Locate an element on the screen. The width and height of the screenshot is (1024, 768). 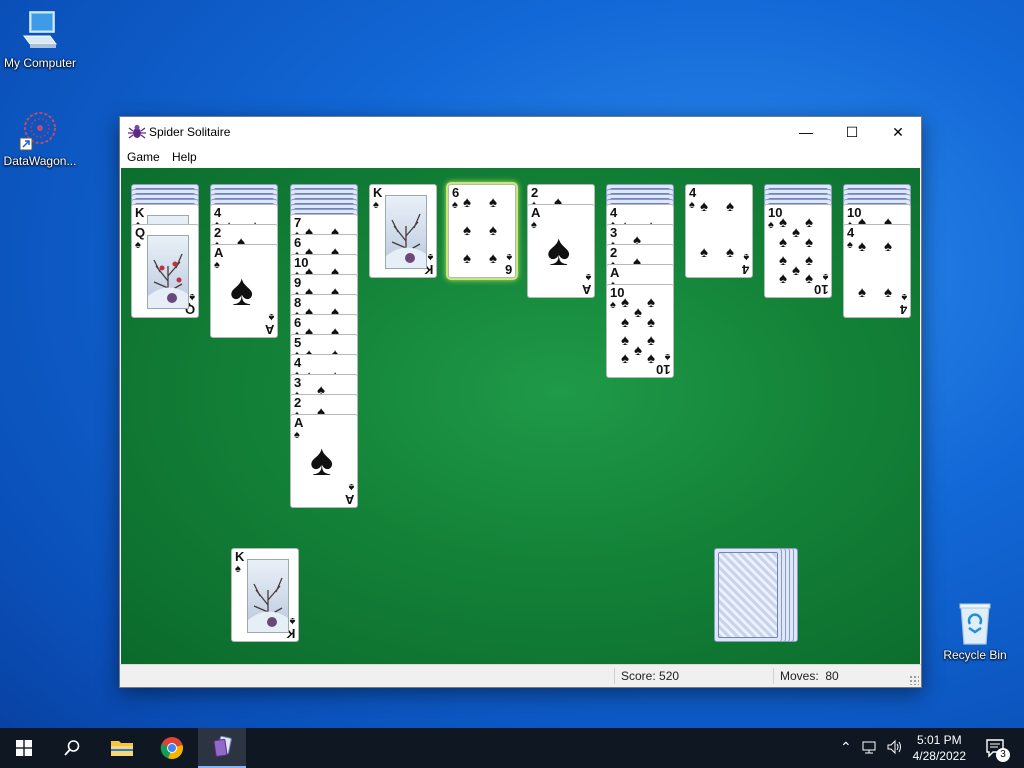
card-rank: Q ♠ is located at coordinates (140, 238).